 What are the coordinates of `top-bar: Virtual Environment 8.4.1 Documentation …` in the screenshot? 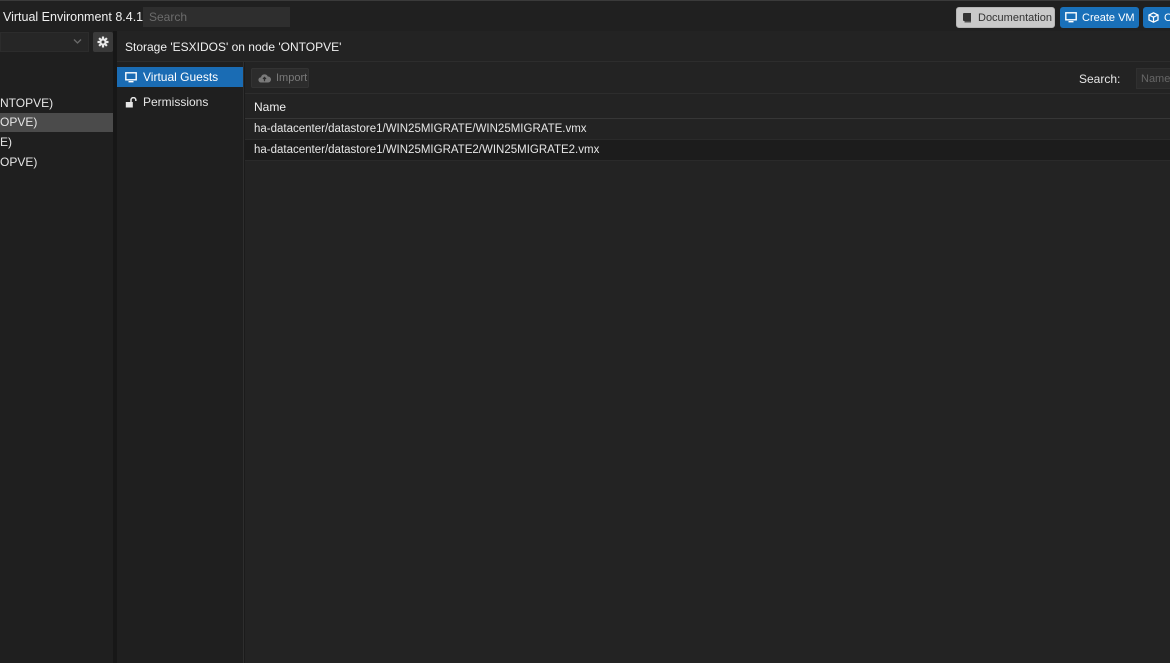 It's located at (585, 15).